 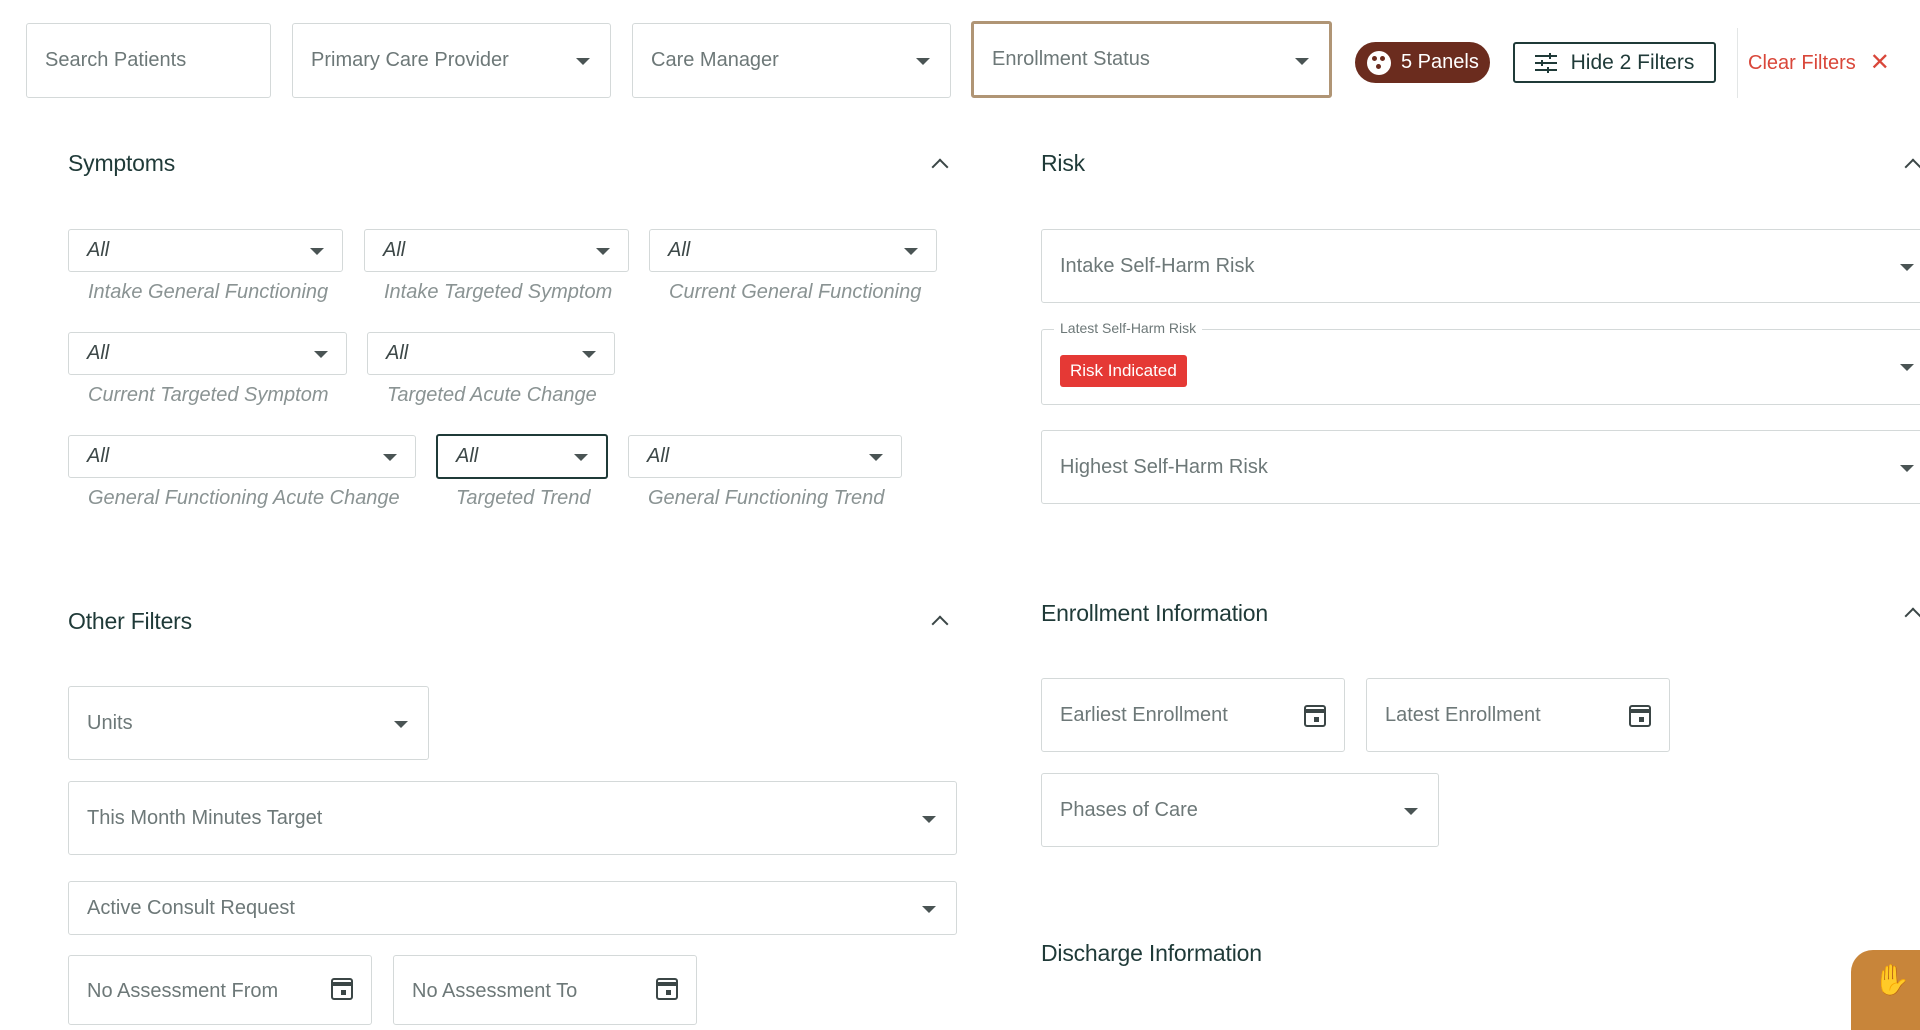 What do you see at coordinates (522, 456) in the screenshot?
I see `targeted-trend-select: All` at bounding box center [522, 456].